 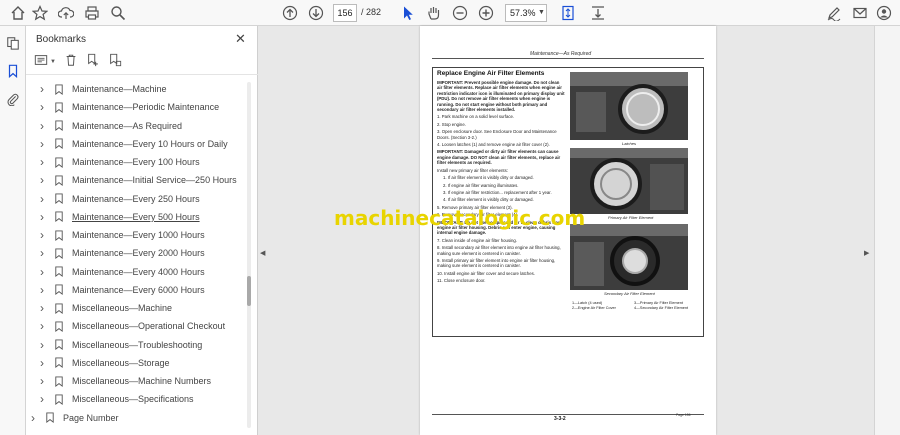 What do you see at coordinates (683, 415) in the screenshot?
I see `footer-right: Page 156` at bounding box center [683, 415].